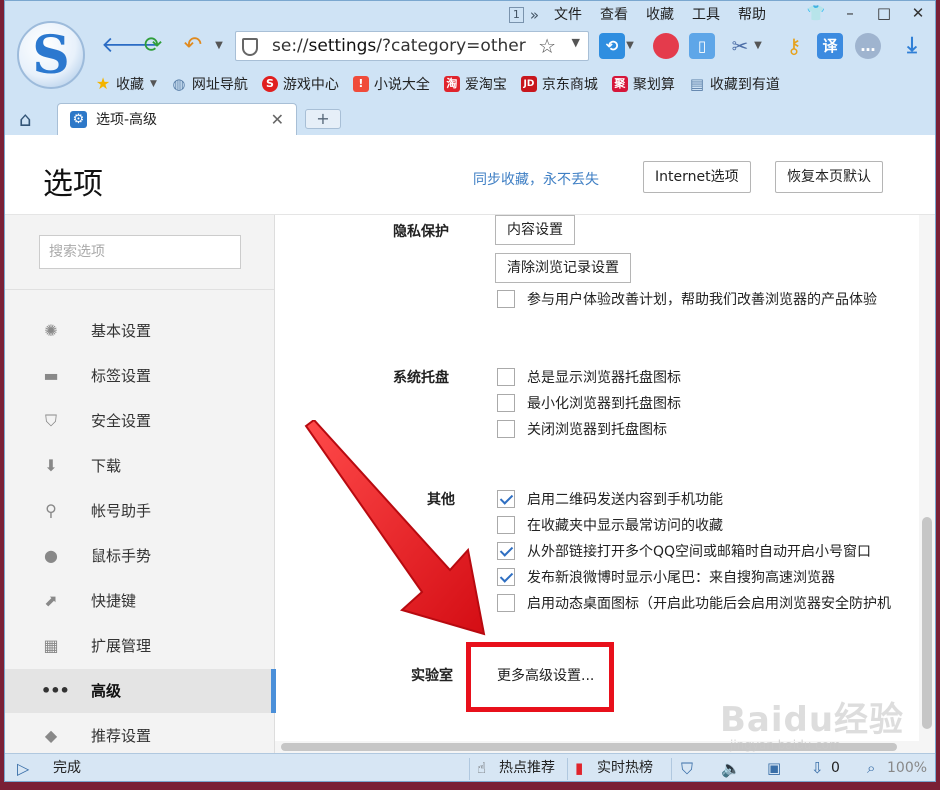  What do you see at coordinates (774, 767) in the screenshot?
I see `tab-counter-icon: ▣` at bounding box center [774, 767].